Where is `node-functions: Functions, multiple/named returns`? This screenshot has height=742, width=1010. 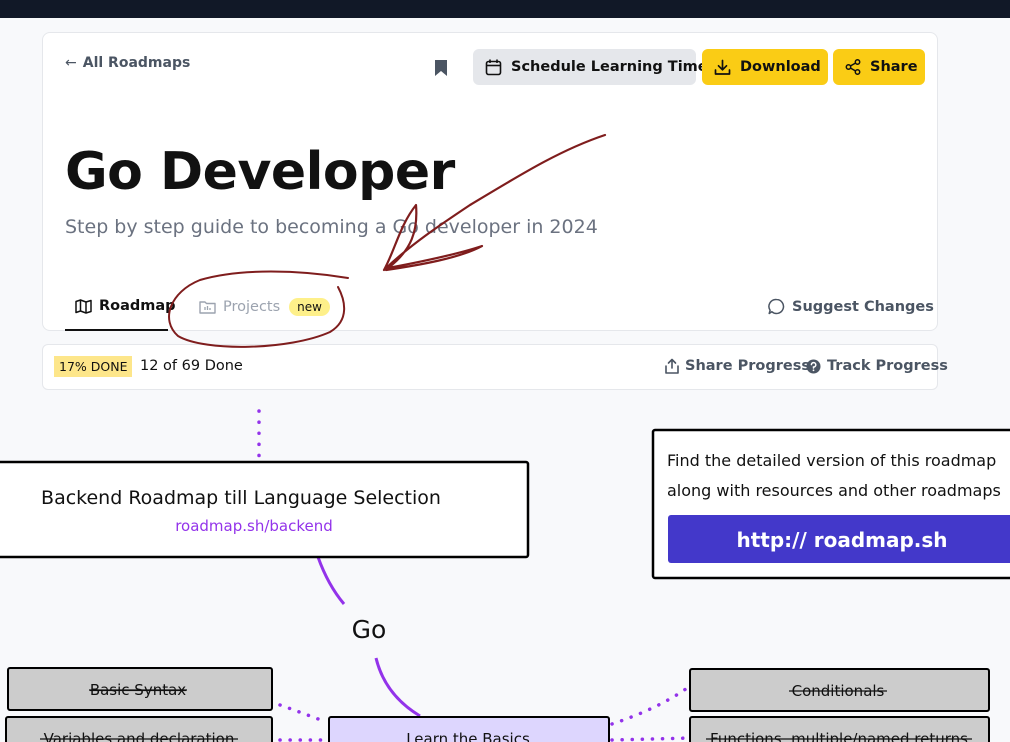 node-functions: Functions, multiple/named returns is located at coordinates (839, 729).